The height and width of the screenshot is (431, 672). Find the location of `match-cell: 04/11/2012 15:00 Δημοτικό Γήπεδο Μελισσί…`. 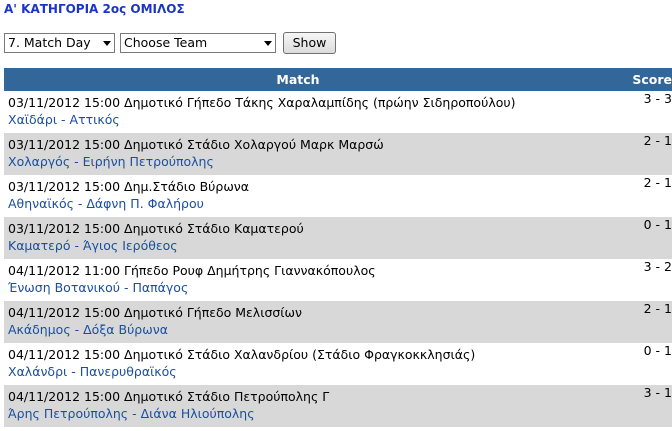

match-cell: 04/11/2012 15:00 Δημοτικό Γήπεδο Μελισσί… is located at coordinates (298, 322).